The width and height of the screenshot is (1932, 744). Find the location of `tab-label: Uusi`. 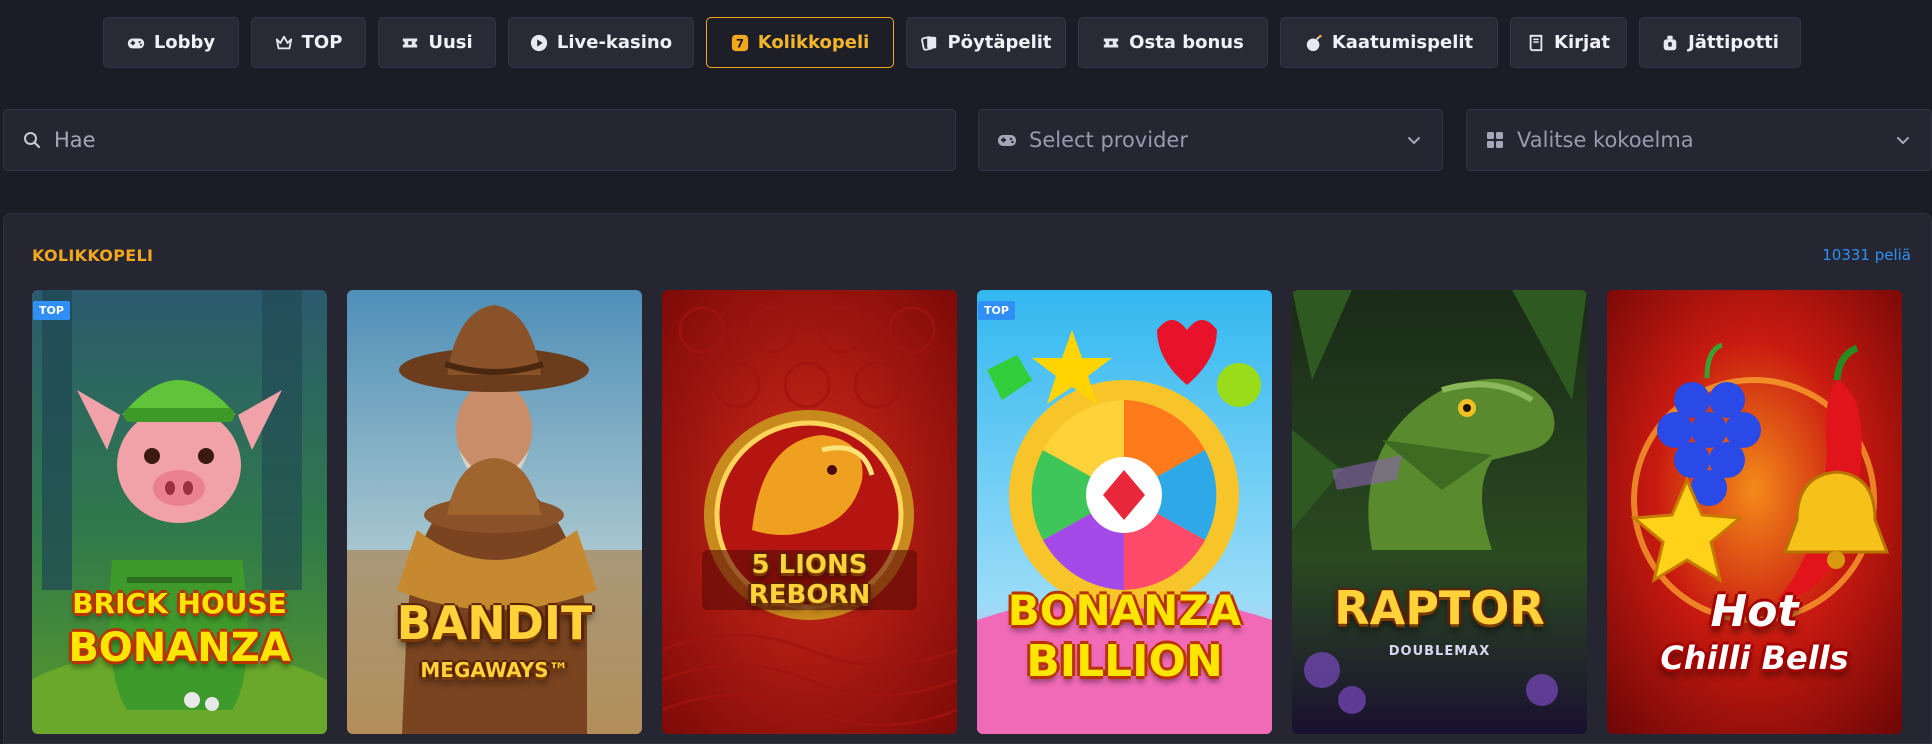

tab-label: Uusi is located at coordinates (450, 42).